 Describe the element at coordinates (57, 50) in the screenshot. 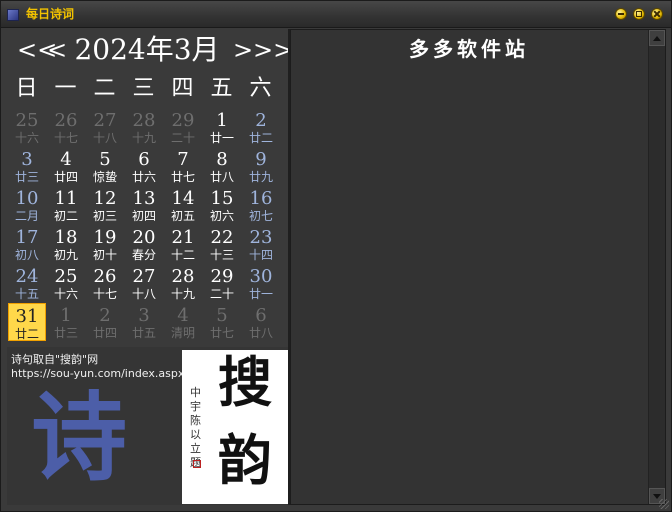

I see `prev-month-button: <` at that location.